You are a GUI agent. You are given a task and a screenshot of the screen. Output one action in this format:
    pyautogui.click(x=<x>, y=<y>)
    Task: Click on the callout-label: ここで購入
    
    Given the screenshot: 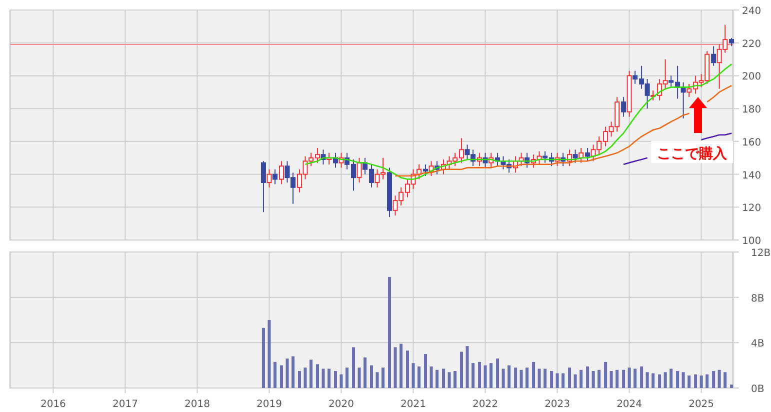 What is the action you would take?
    pyautogui.click(x=692, y=152)
    